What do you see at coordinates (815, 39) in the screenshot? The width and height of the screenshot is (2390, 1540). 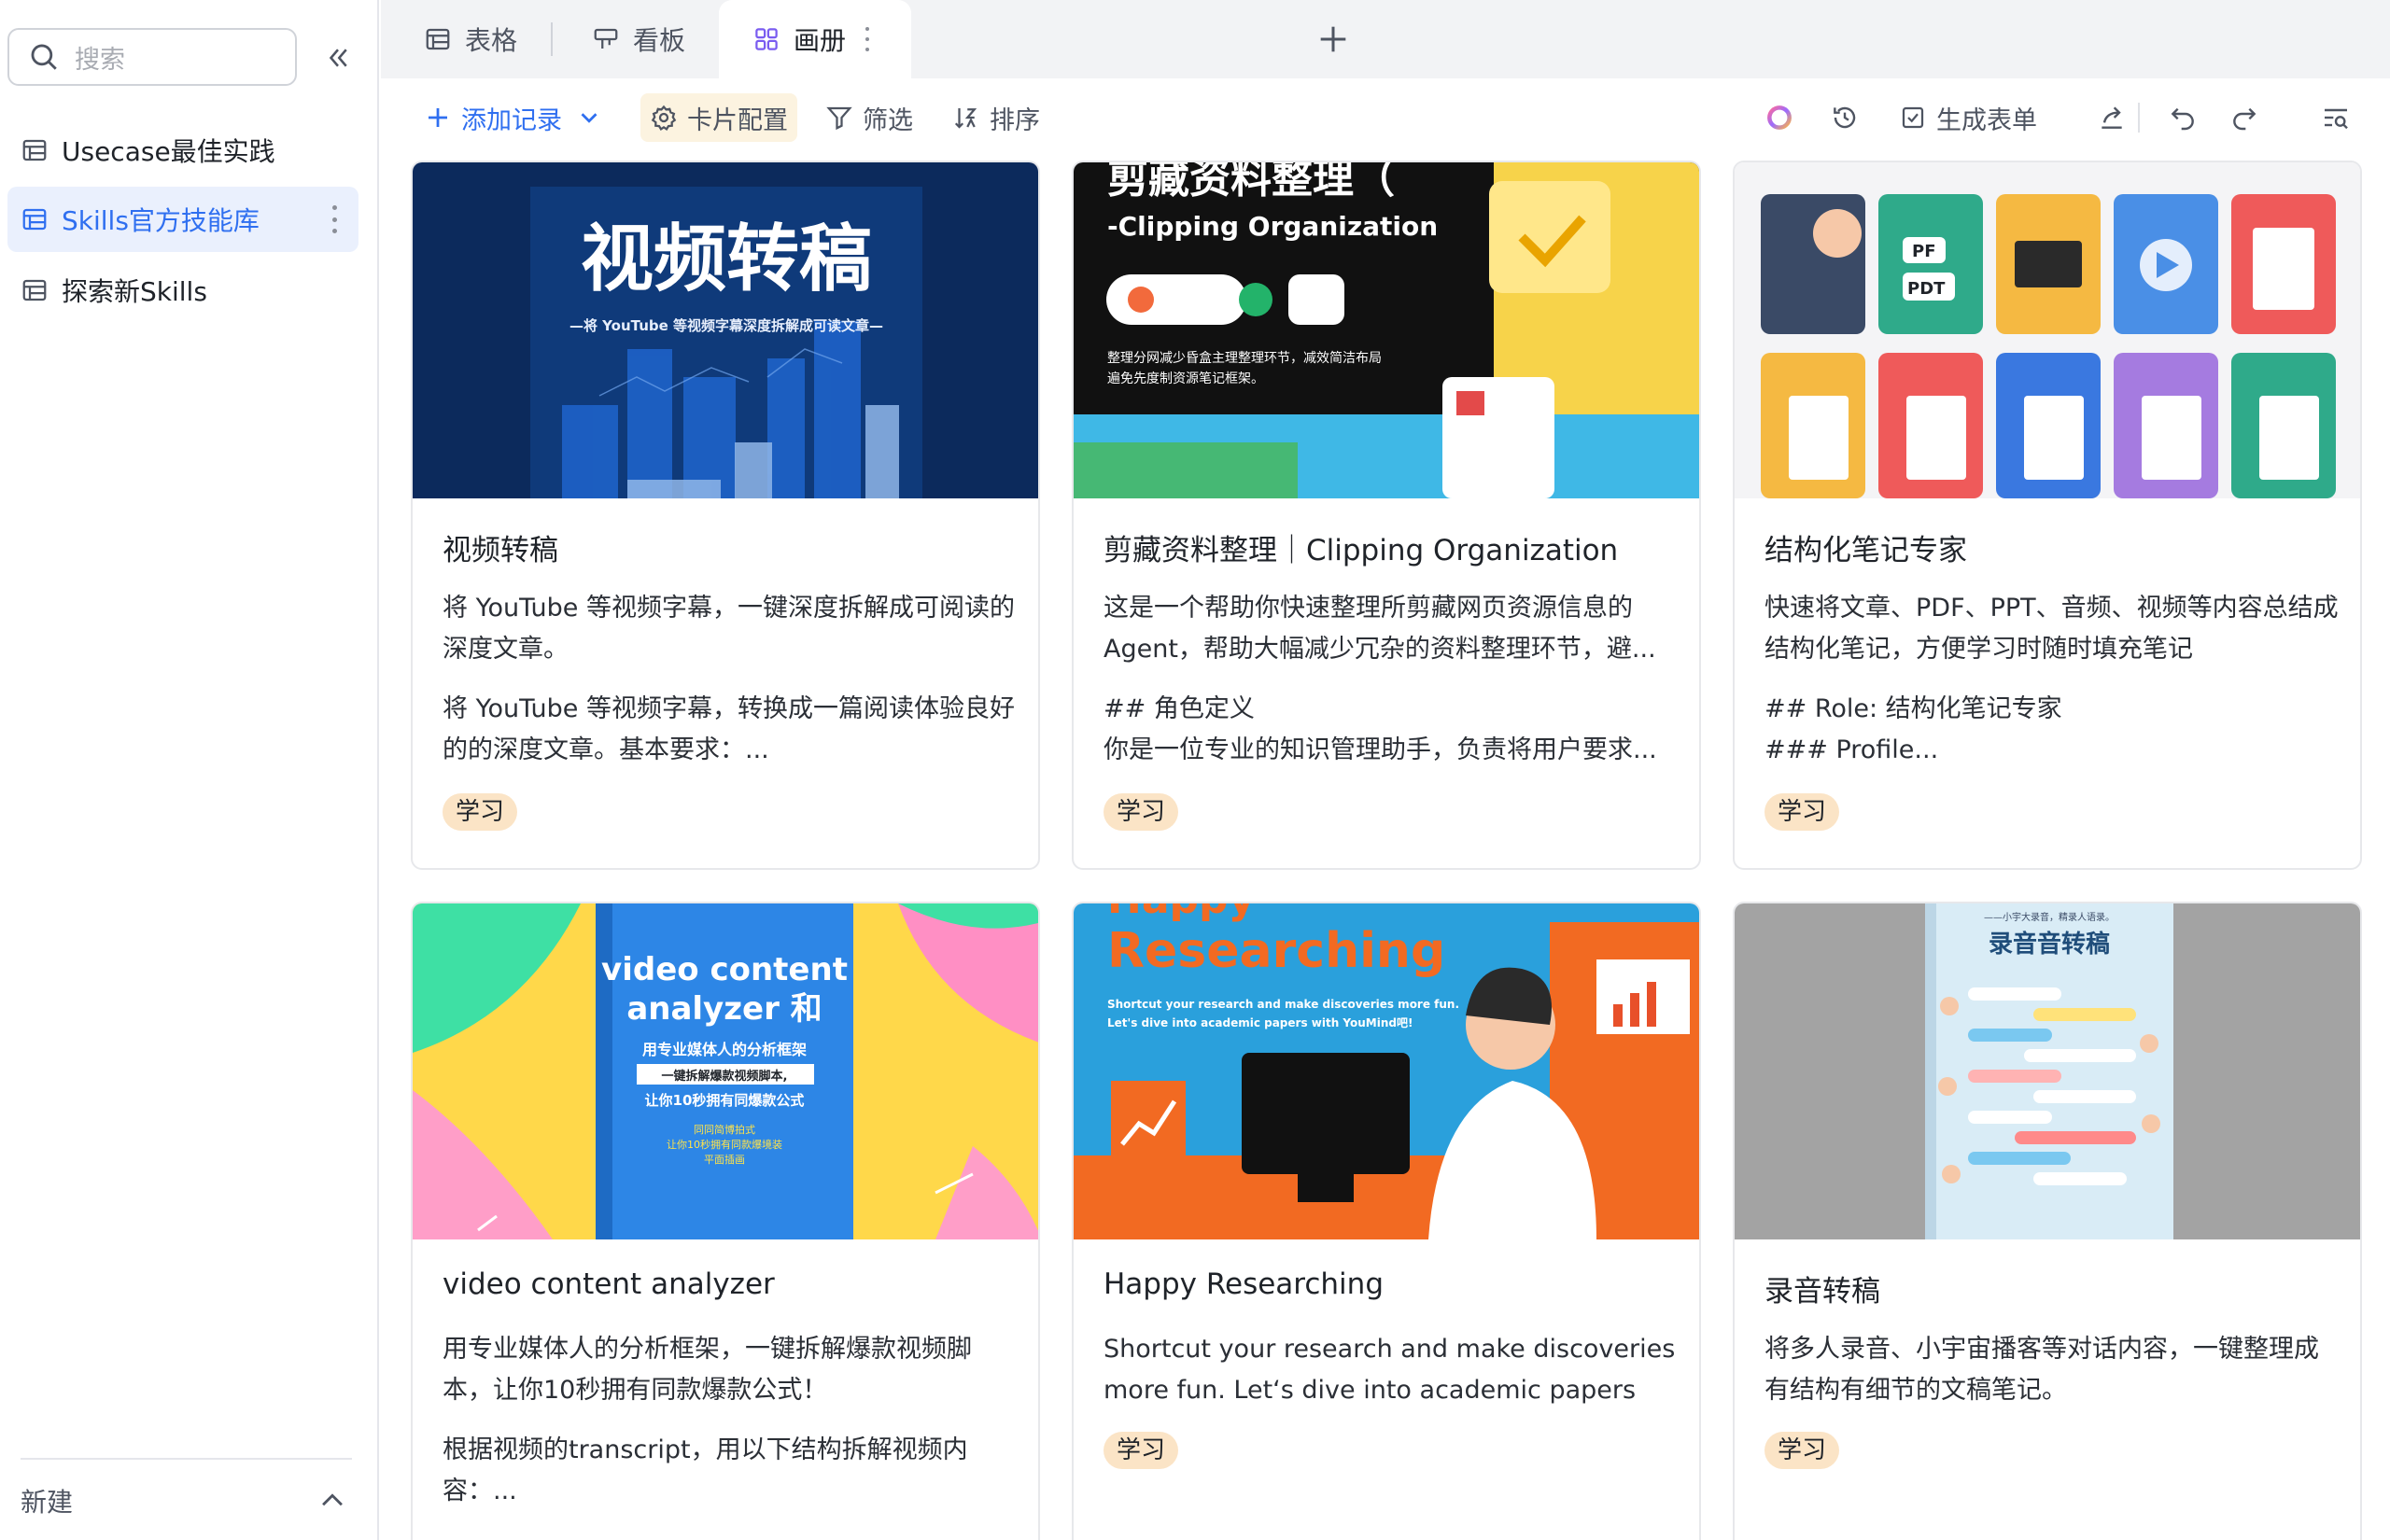 I see `tab-gallery: 画册` at bounding box center [815, 39].